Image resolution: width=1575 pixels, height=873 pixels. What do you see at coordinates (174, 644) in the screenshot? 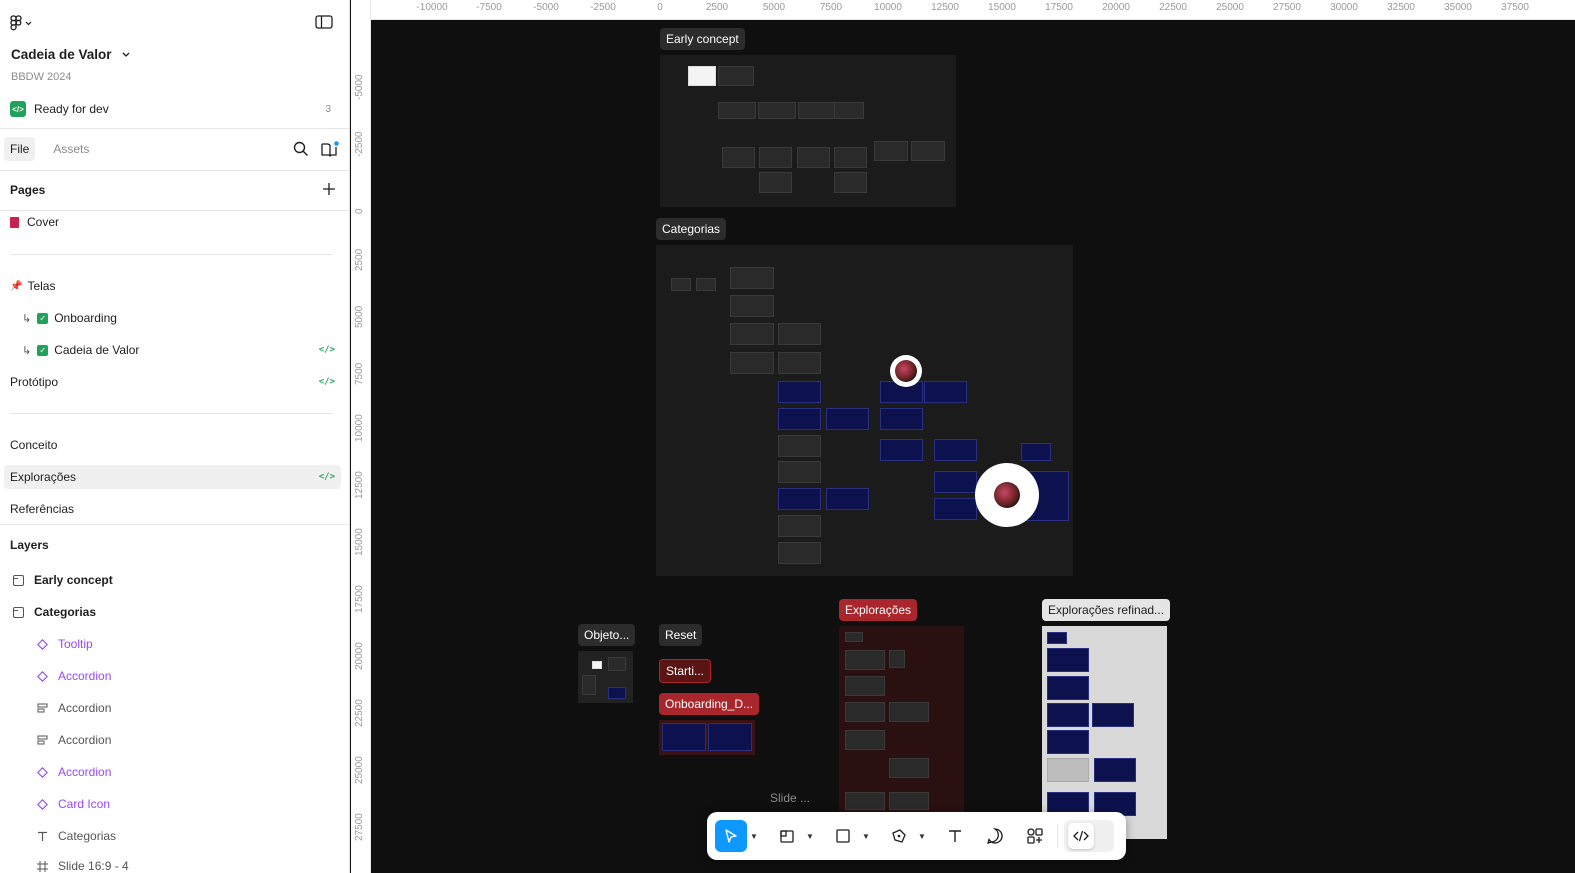
I see `layer-tooltip: Tooltip` at bounding box center [174, 644].